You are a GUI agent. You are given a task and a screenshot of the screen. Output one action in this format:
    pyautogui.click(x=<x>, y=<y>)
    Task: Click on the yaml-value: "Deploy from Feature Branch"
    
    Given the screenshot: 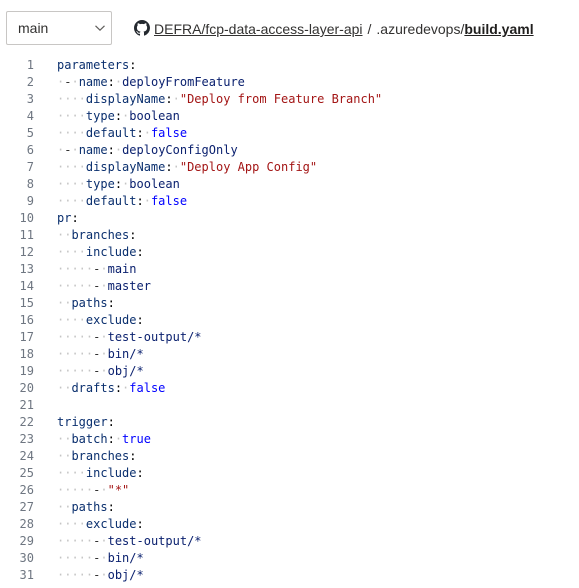 What is the action you would take?
    pyautogui.click(x=281, y=99)
    